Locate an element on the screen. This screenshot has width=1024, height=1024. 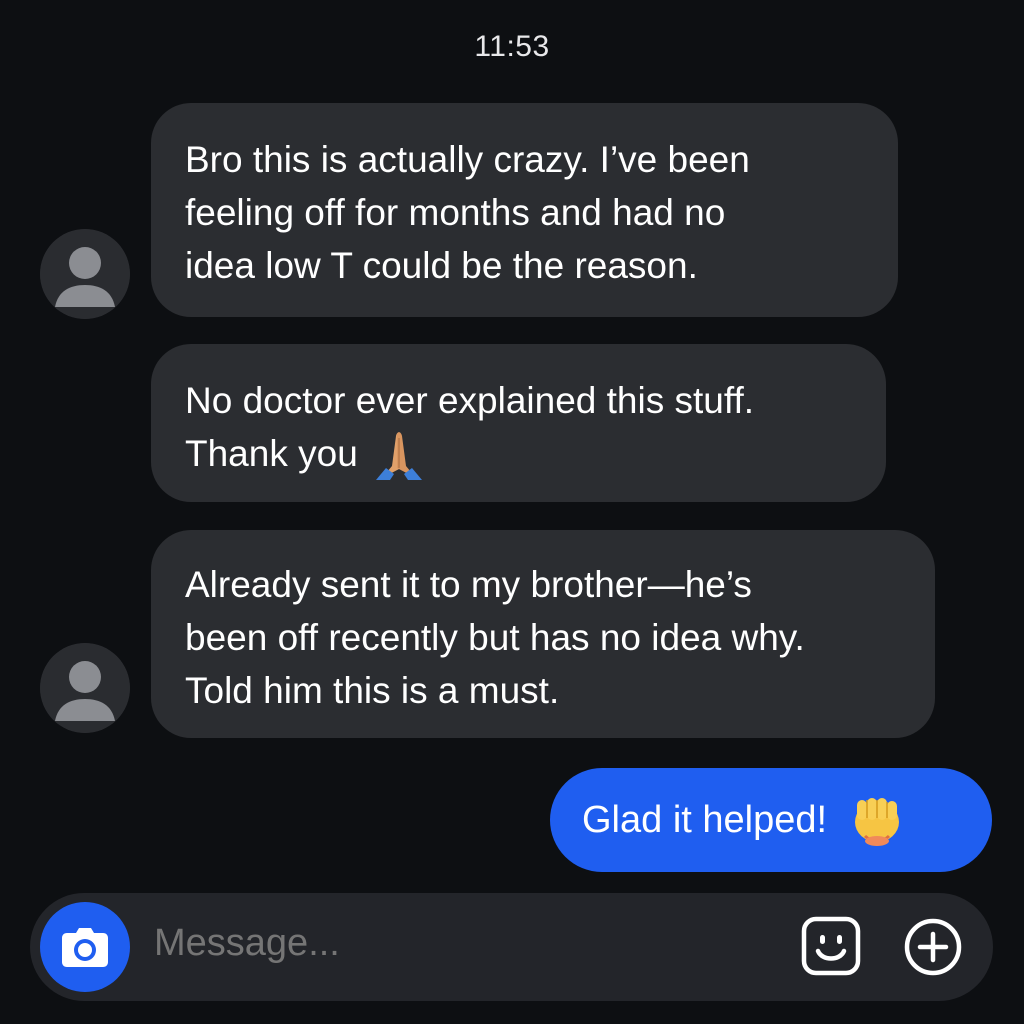
message-line: feeling off for months and had no is located at coordinates (455, 212).